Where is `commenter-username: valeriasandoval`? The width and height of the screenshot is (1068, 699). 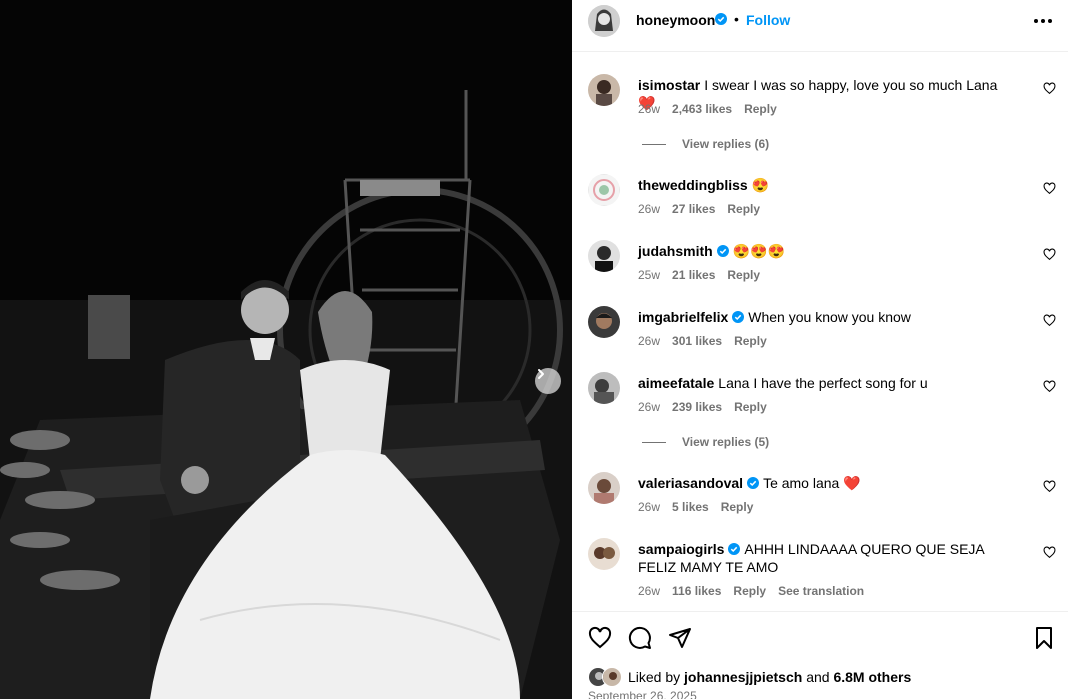
commenter-username: valeriasandoval is located at coordinates (690, 483).